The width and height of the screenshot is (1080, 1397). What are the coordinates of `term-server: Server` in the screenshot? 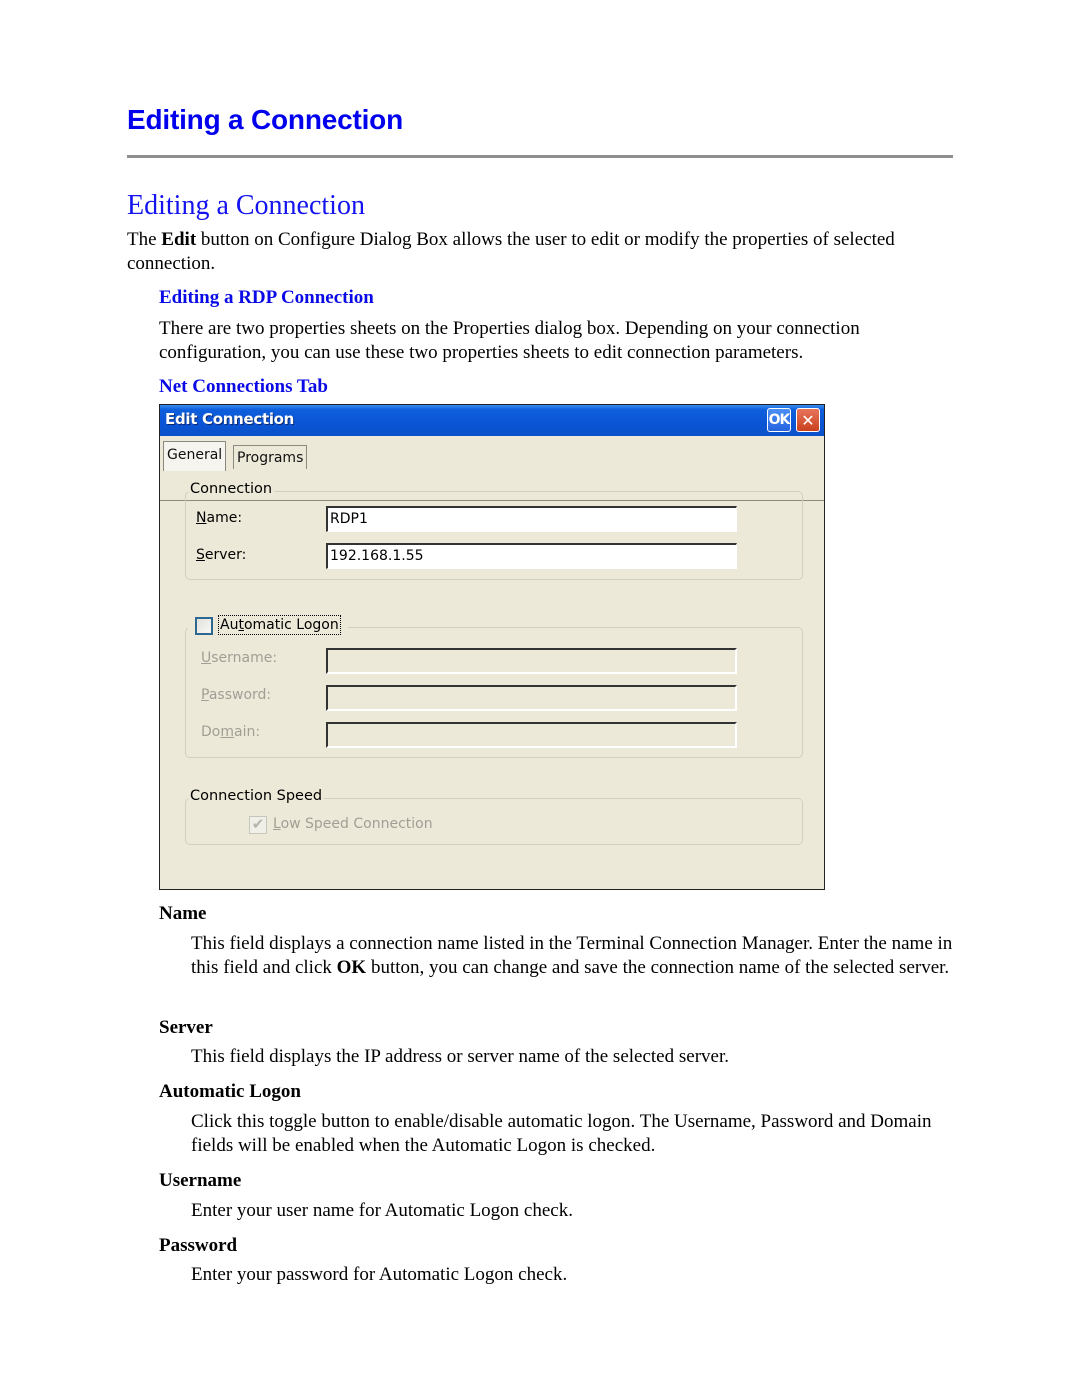 It's located at (186, 1027).